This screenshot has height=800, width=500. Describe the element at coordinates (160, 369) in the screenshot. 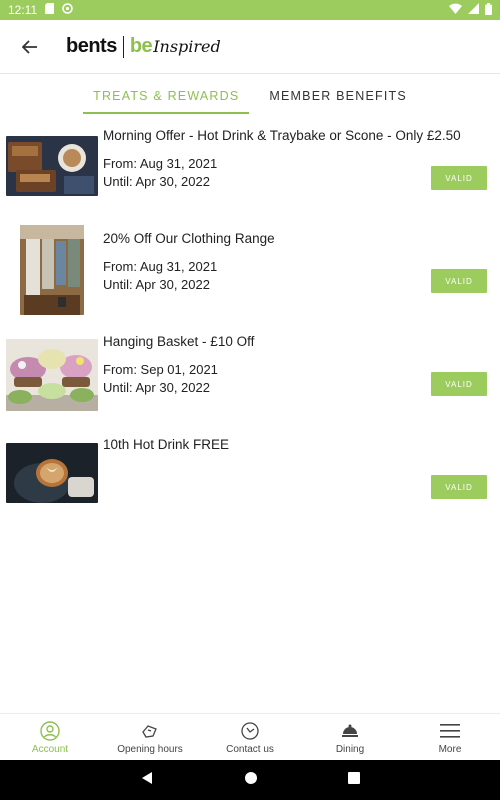

I see `offer-from-date: From: Sep 01, 2021` at that location.